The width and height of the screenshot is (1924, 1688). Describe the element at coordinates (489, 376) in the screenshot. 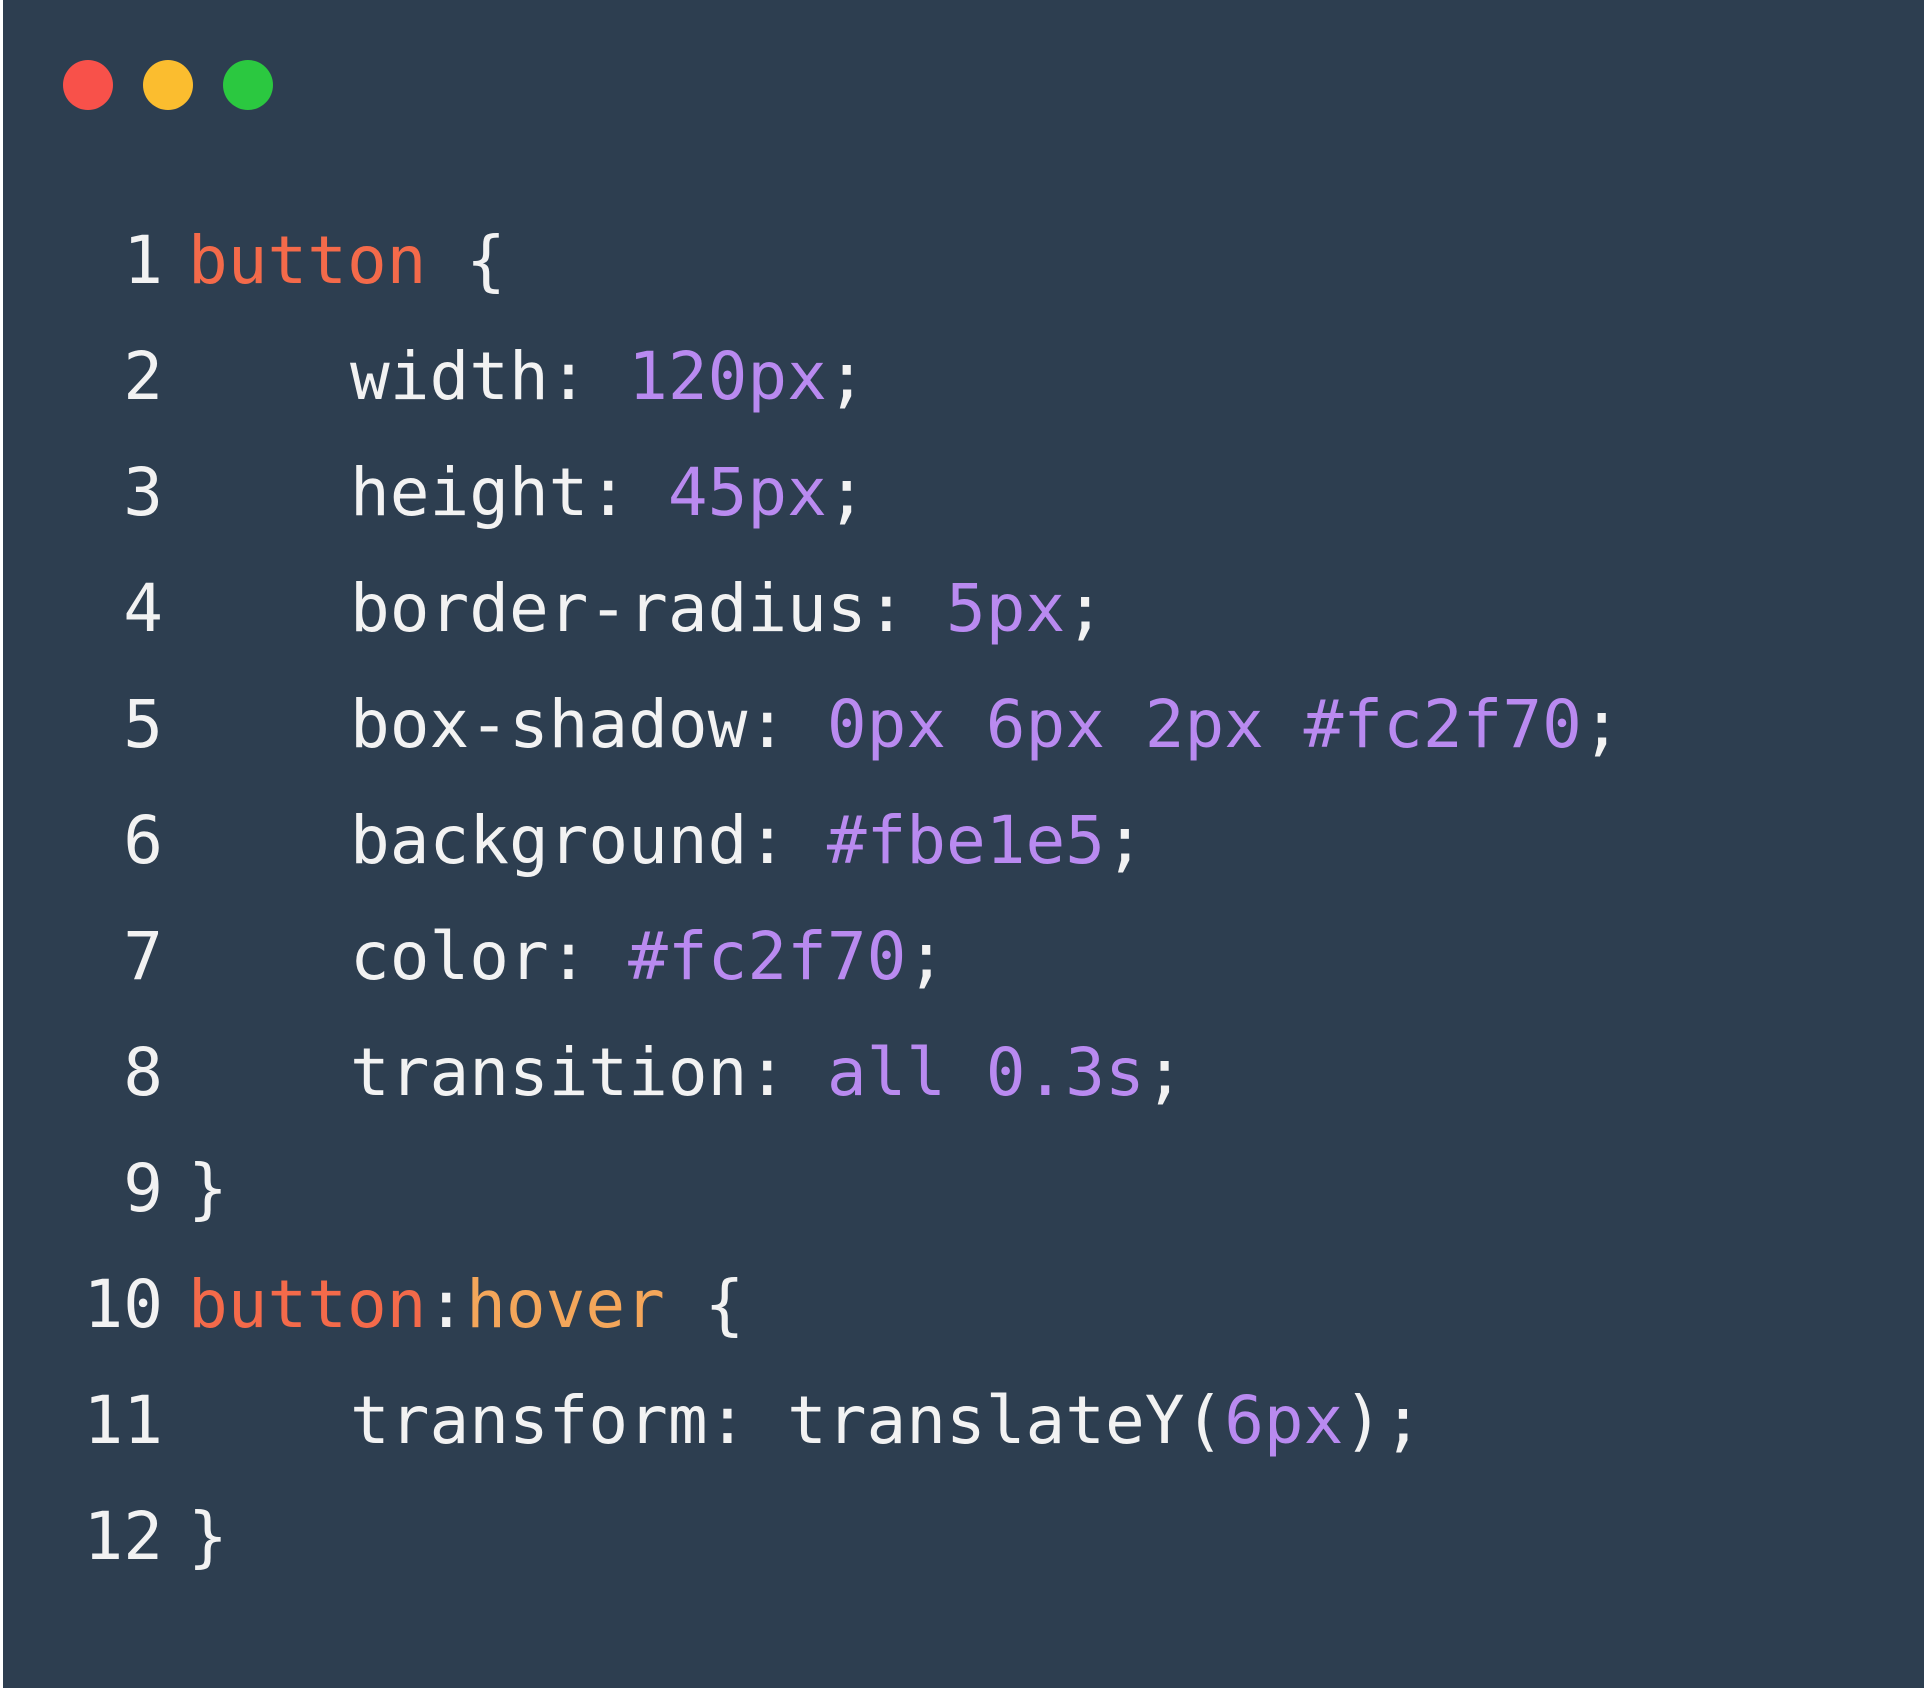

I see `code-token: width:` at that location.